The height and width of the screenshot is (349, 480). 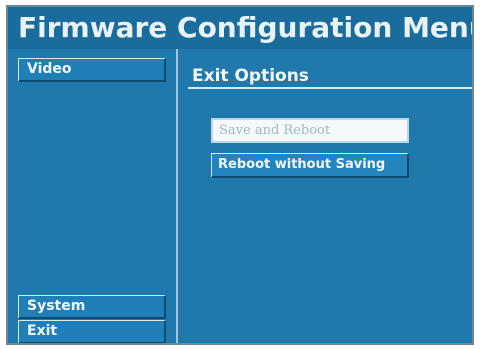 I want to click on sidebar-item-video: Video, so click(x=92, y=70).